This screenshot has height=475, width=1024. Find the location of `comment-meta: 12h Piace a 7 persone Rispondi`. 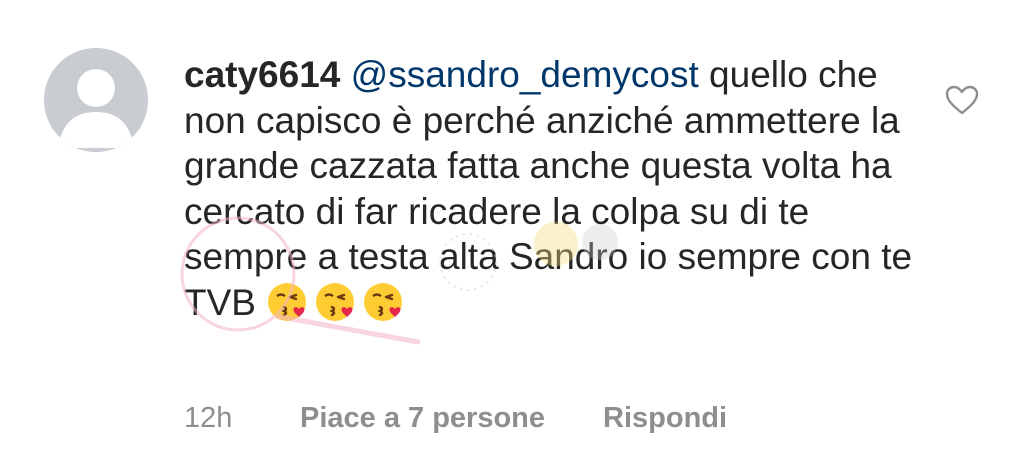

comment-meta: 12h Piace a 7 persone Rispondi is located at coordinates (455, 418).